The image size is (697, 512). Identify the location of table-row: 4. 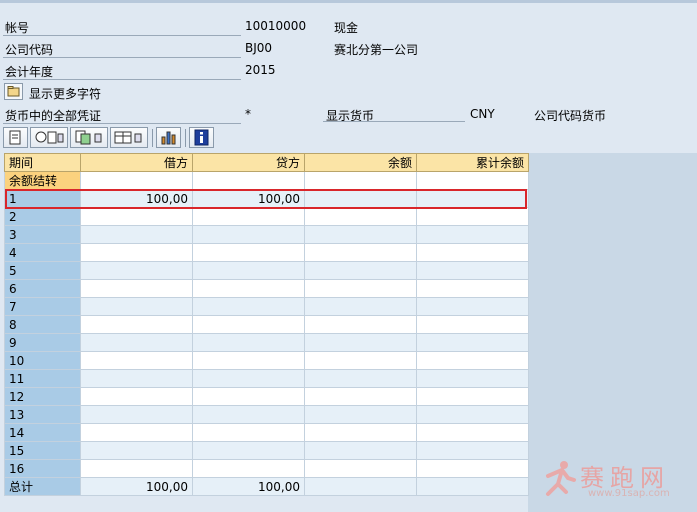
(266, 252).